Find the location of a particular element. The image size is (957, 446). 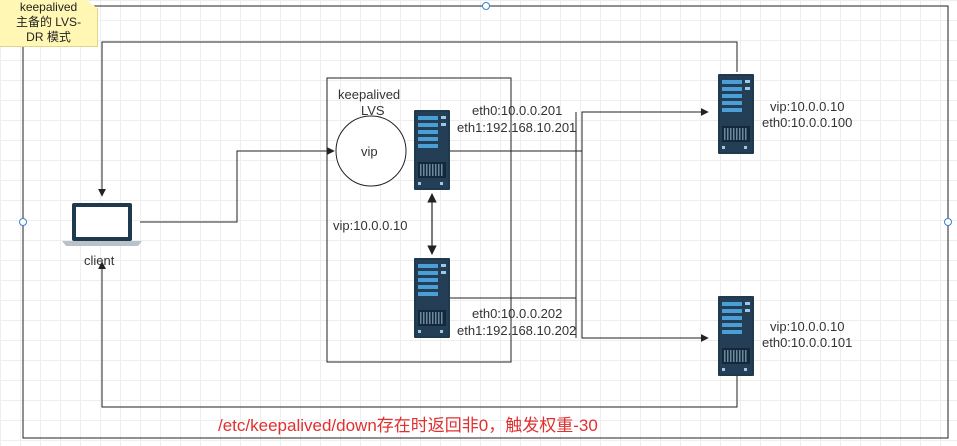

down-file-caption: /etc/keepalived/down存在时返回非0，触发权重-30 is located at coordinates (408, 425).